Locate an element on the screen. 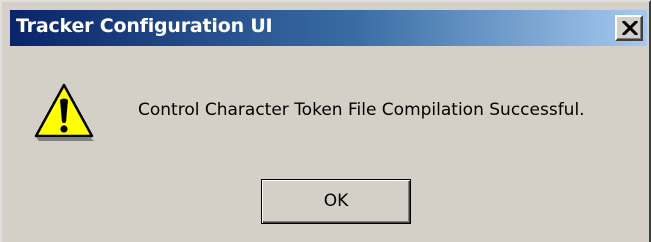 This screenshot has height=242, width=651. window-title: Tracker Configuration UI is located at coordinates (144, 26).